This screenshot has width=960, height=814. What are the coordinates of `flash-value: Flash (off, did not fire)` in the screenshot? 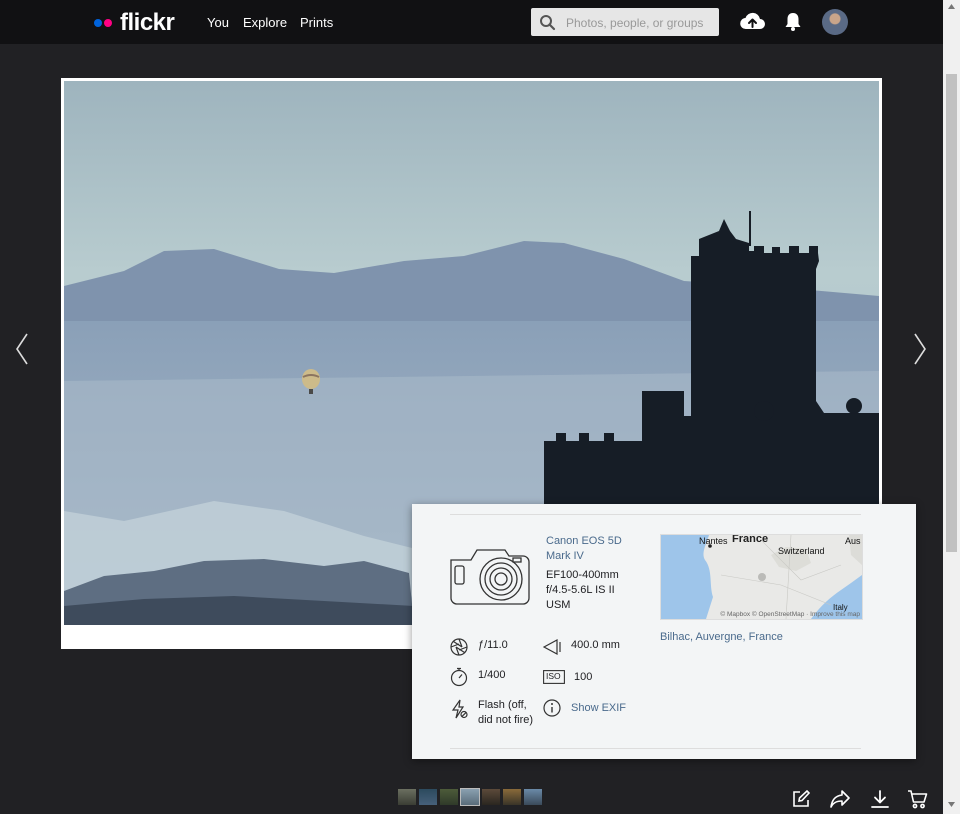 It's located at (506, 712).